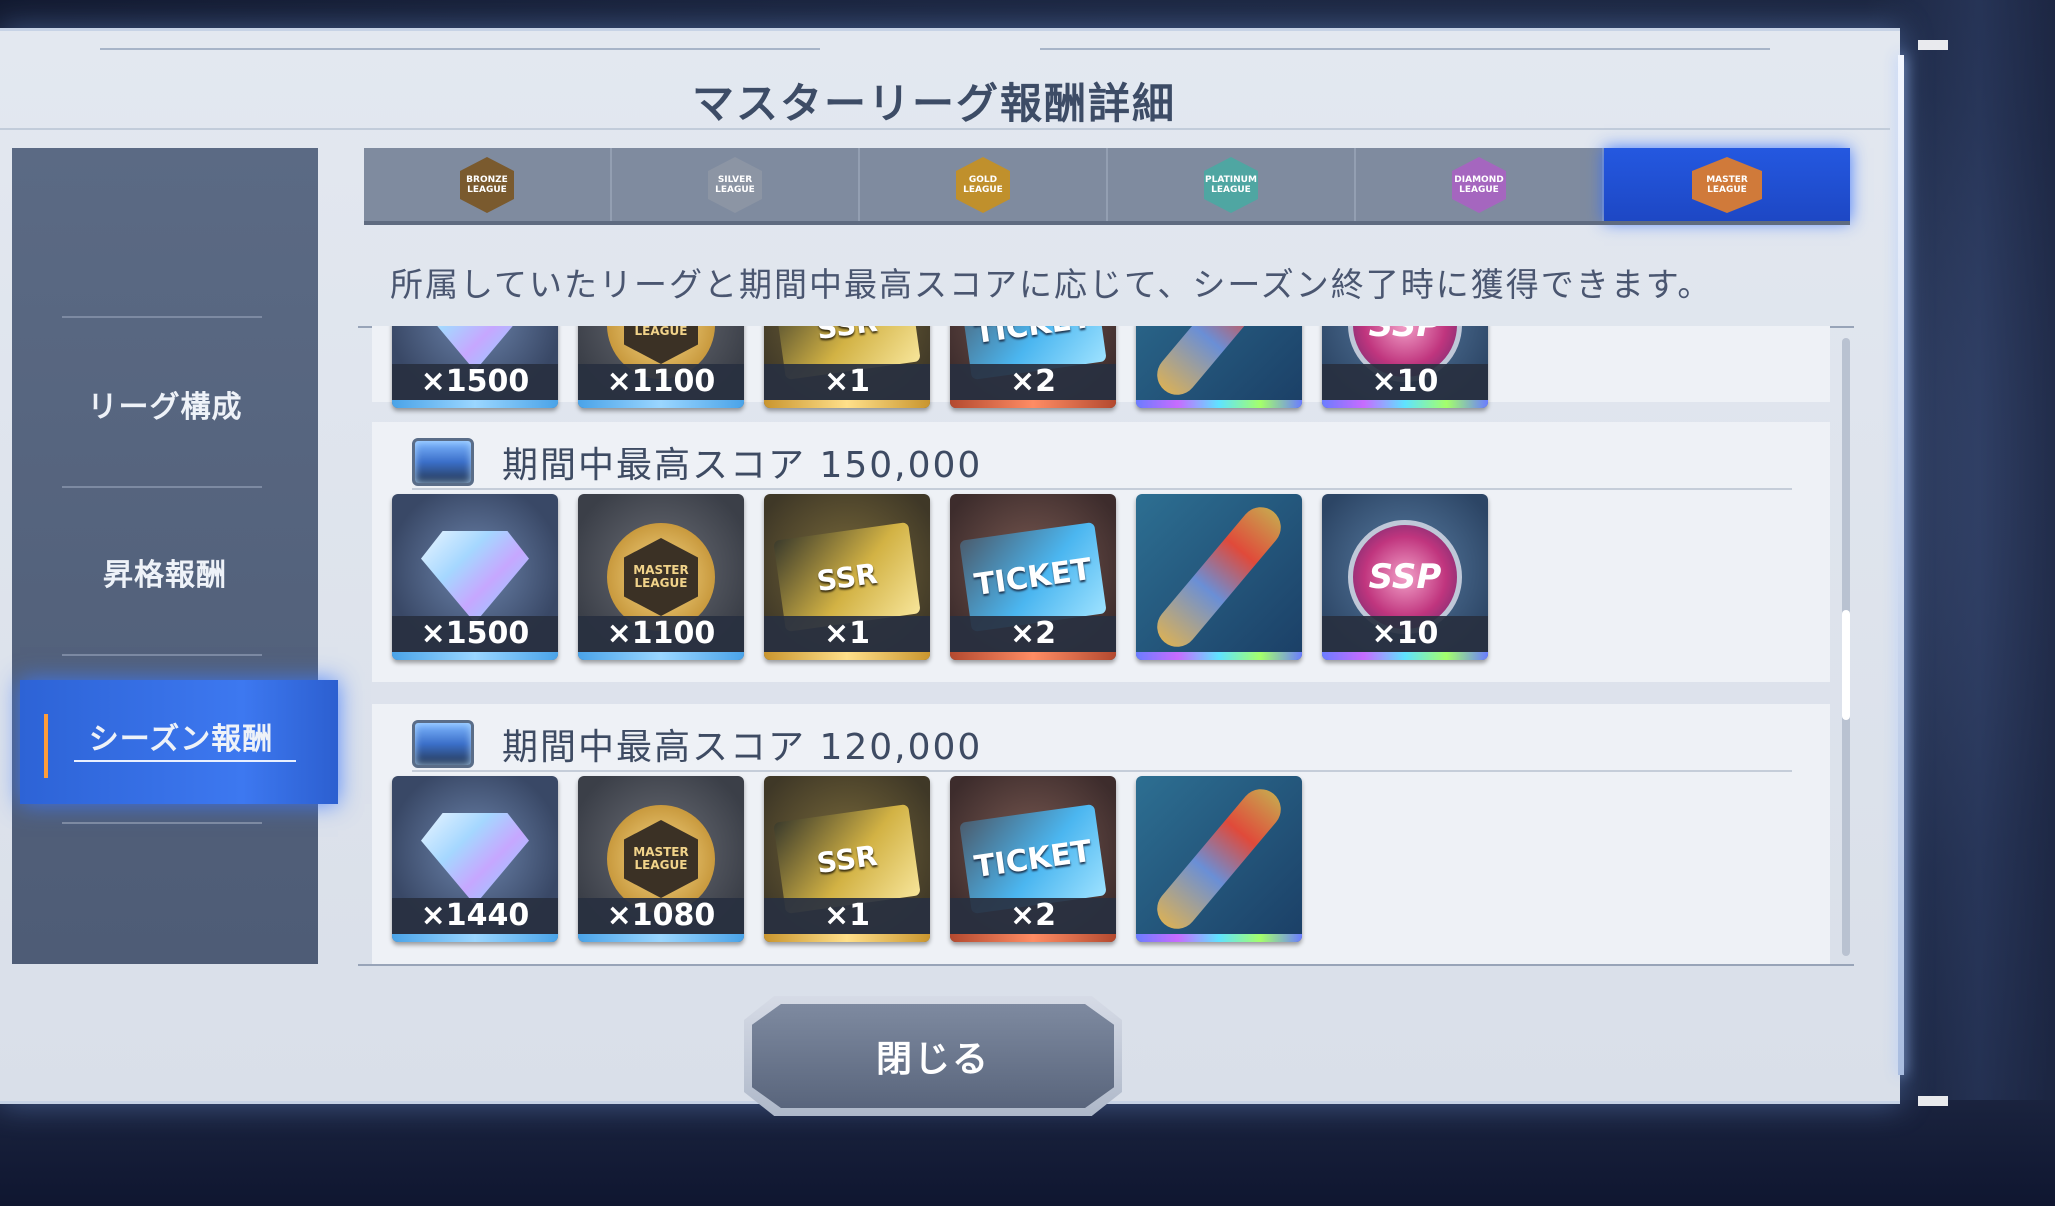  I want to click on reward-group-header: 期間中最高スコア 120,000, so click(697, 744).